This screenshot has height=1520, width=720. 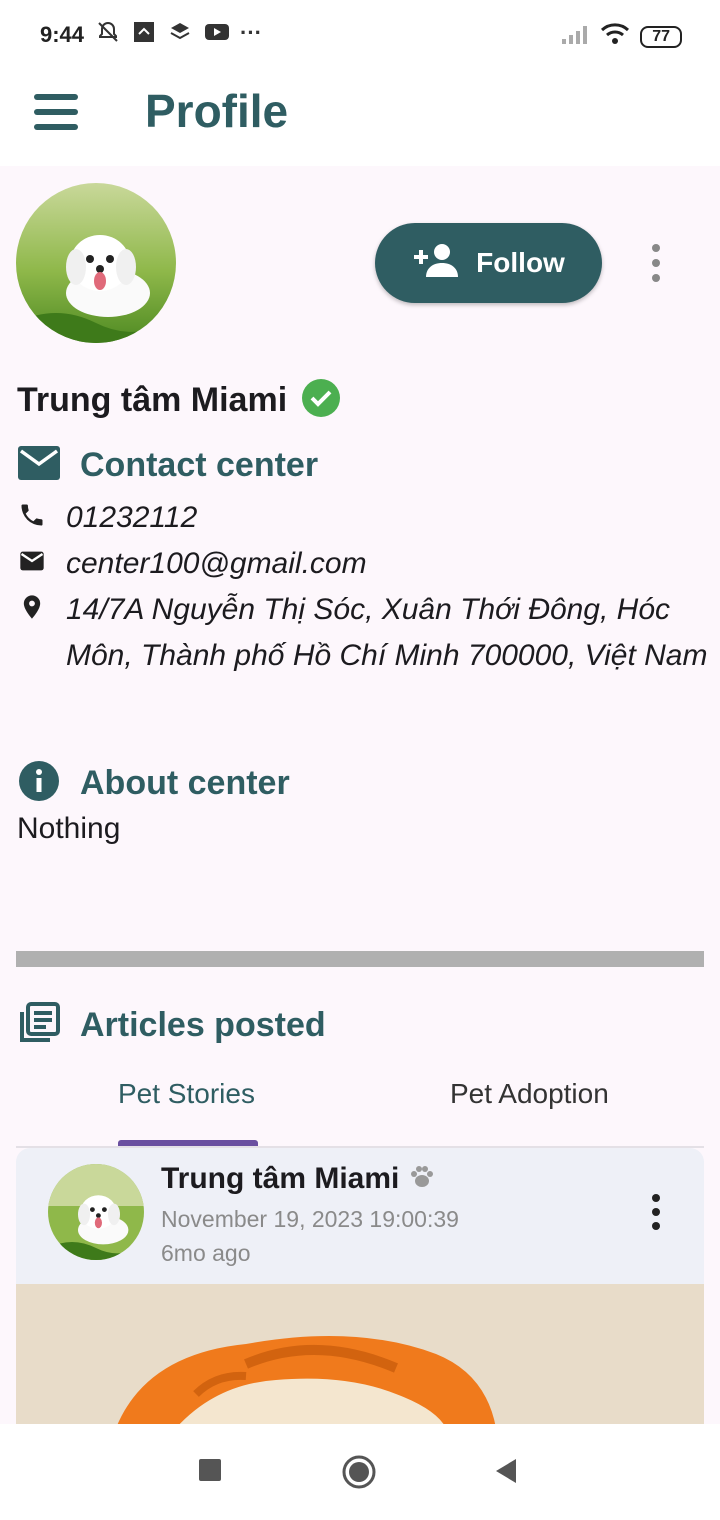 What do you see at coordinates (529, 1094) in the screenshot?
I see `tab-pet-adoption: Pet Adoption` at bounding box center [529, 1094].